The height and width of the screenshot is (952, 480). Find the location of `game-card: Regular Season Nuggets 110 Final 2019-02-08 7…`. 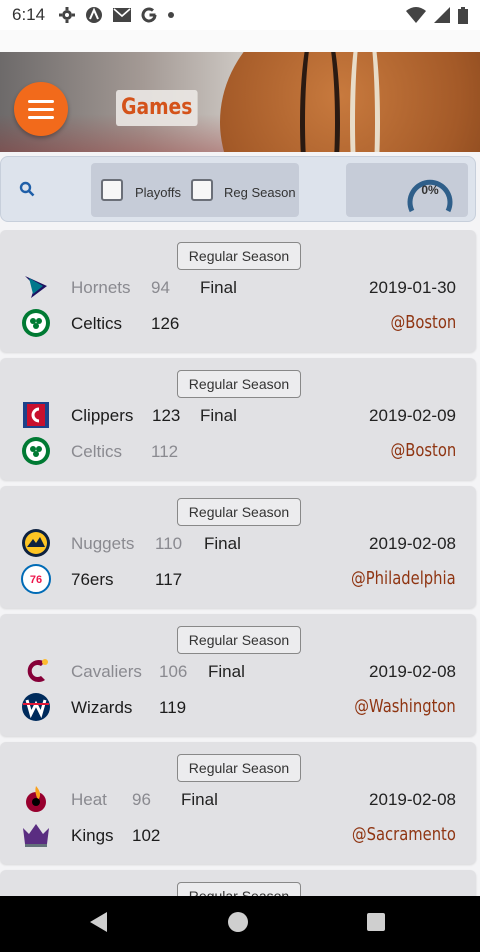

game-card: Regular Season Nuggets 110 Final 2019-02-08 7… is located at coordinates (238, 547).